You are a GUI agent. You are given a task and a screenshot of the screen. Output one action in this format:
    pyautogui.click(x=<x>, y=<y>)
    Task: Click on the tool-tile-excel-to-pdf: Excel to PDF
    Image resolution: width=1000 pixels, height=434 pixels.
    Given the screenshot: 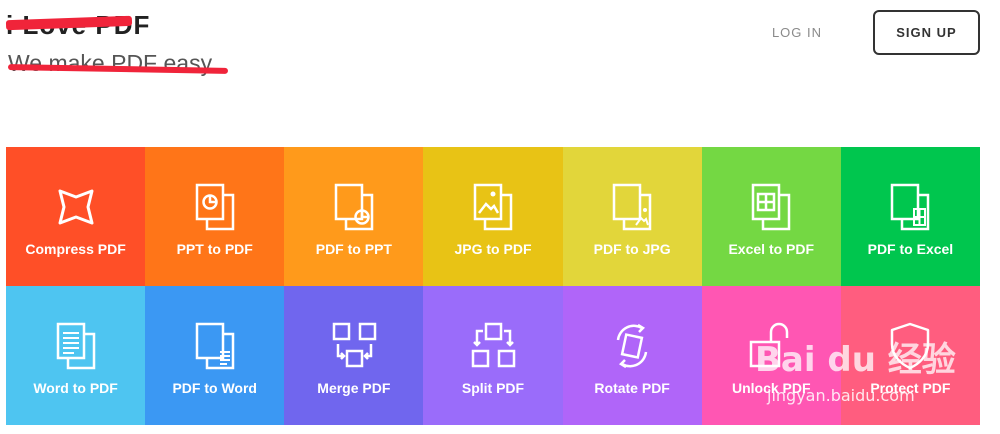 What is the action you would take?
    pyautogui.click(x=771, y=216)
    